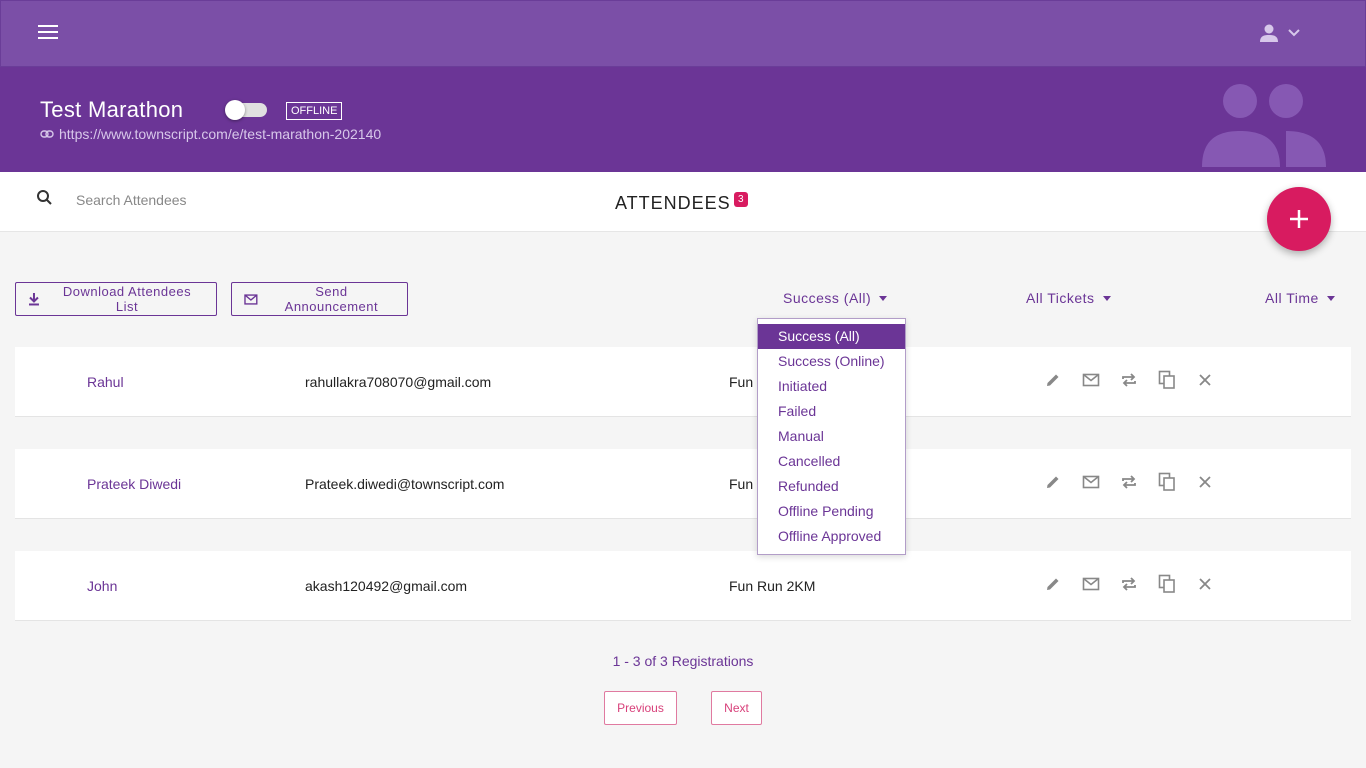 The height and width of the screenshot is (768, 1366). What do you see at coordinates (1292, 298) in the screenshot?
I see `time-filter-label: All Time` at bounding box center [1292, 298].